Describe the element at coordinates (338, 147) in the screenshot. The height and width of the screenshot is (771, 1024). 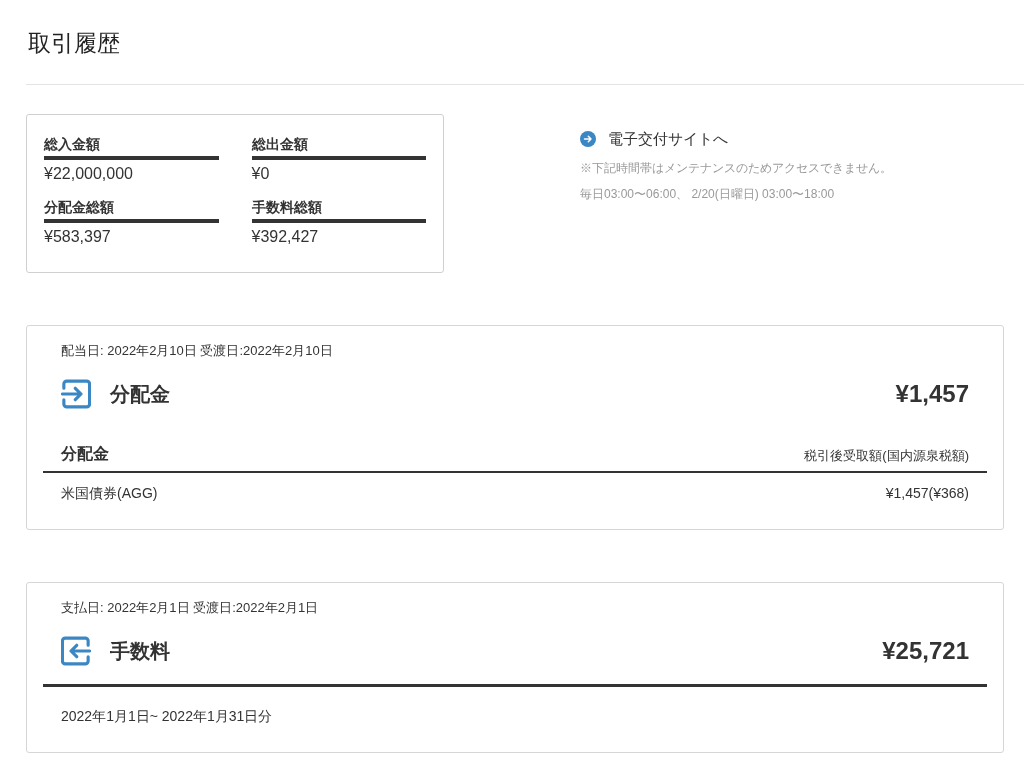
I see `summary-label: 総出金額` at that location.